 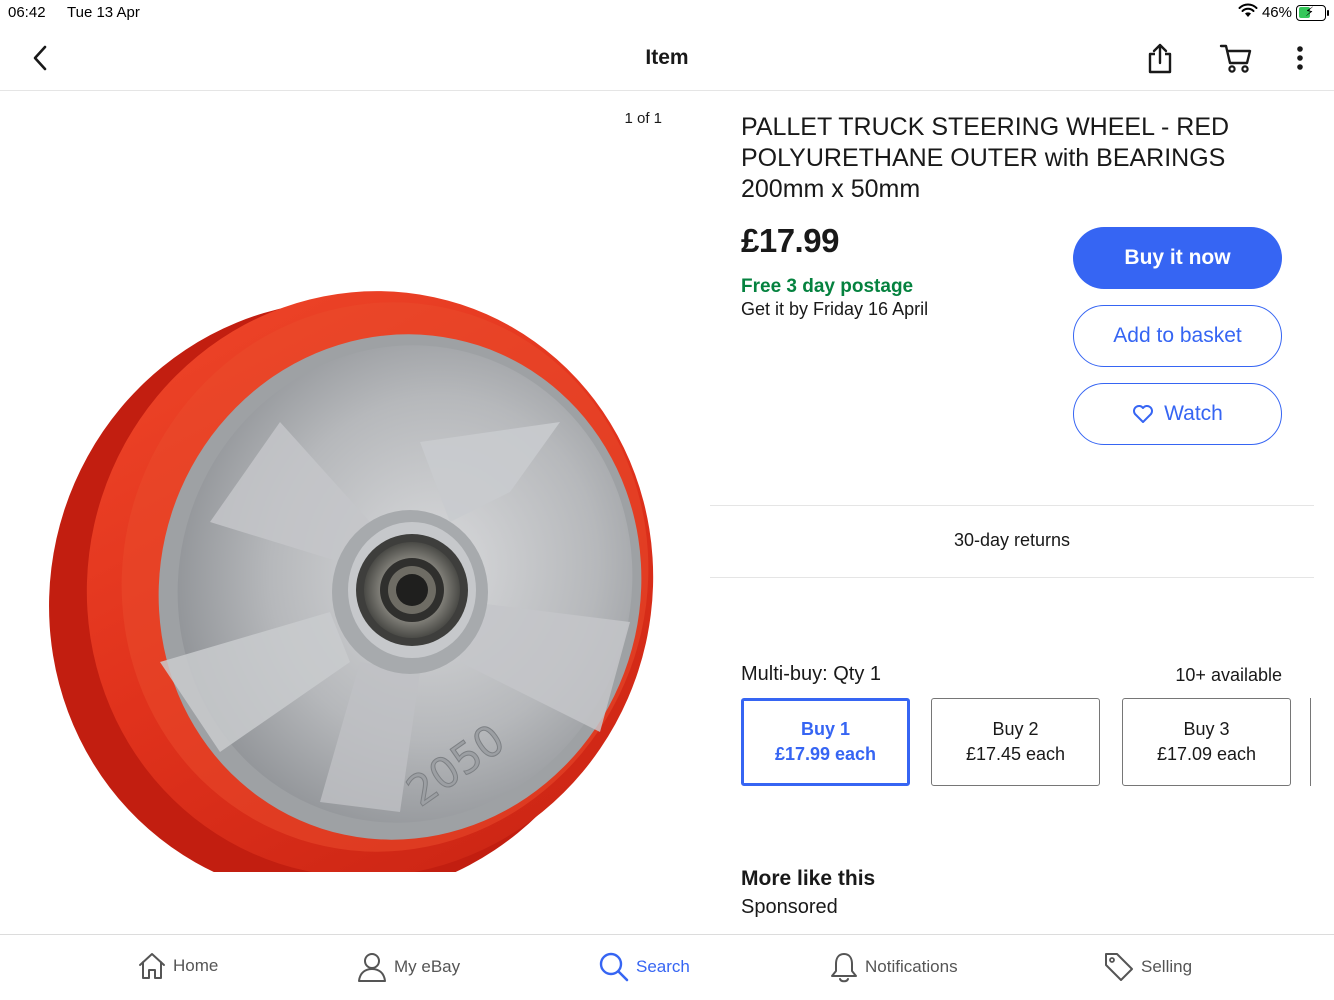 What do you see at coordinates (1015, 754) in the screenshot?
I see `multibuy-price: £17.45 each` at bounding box center [1015, 754].